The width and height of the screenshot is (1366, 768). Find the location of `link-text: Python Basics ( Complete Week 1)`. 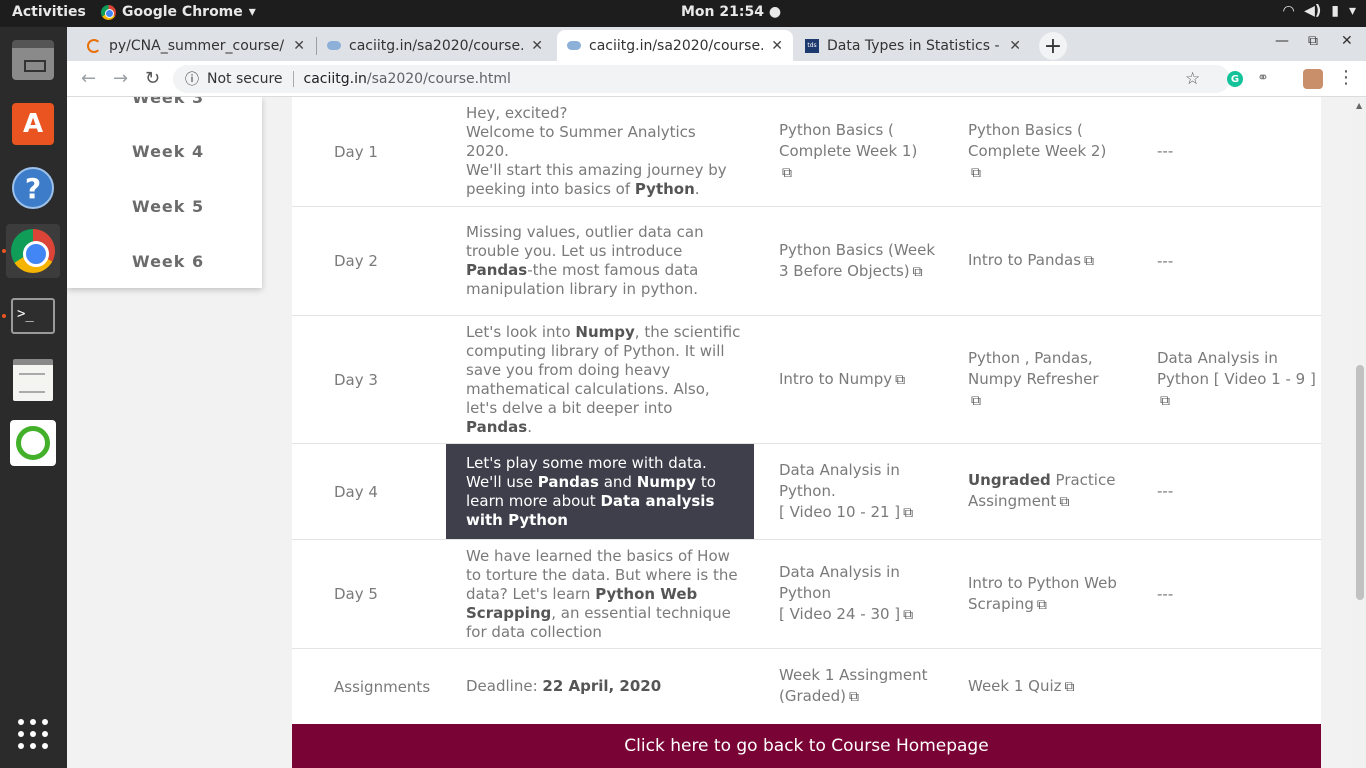

link-text: Python Basics ( Complete Week 1) is located at coordinates (848, 140).